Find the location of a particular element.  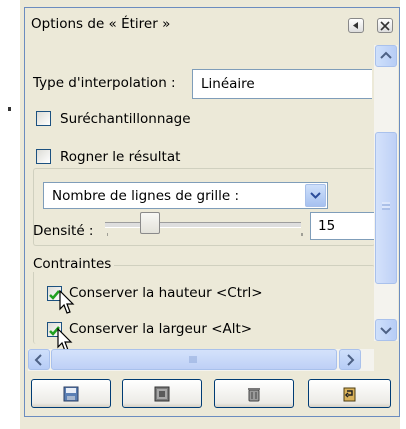

scroll-thumb is located at coordinates (386, 208).